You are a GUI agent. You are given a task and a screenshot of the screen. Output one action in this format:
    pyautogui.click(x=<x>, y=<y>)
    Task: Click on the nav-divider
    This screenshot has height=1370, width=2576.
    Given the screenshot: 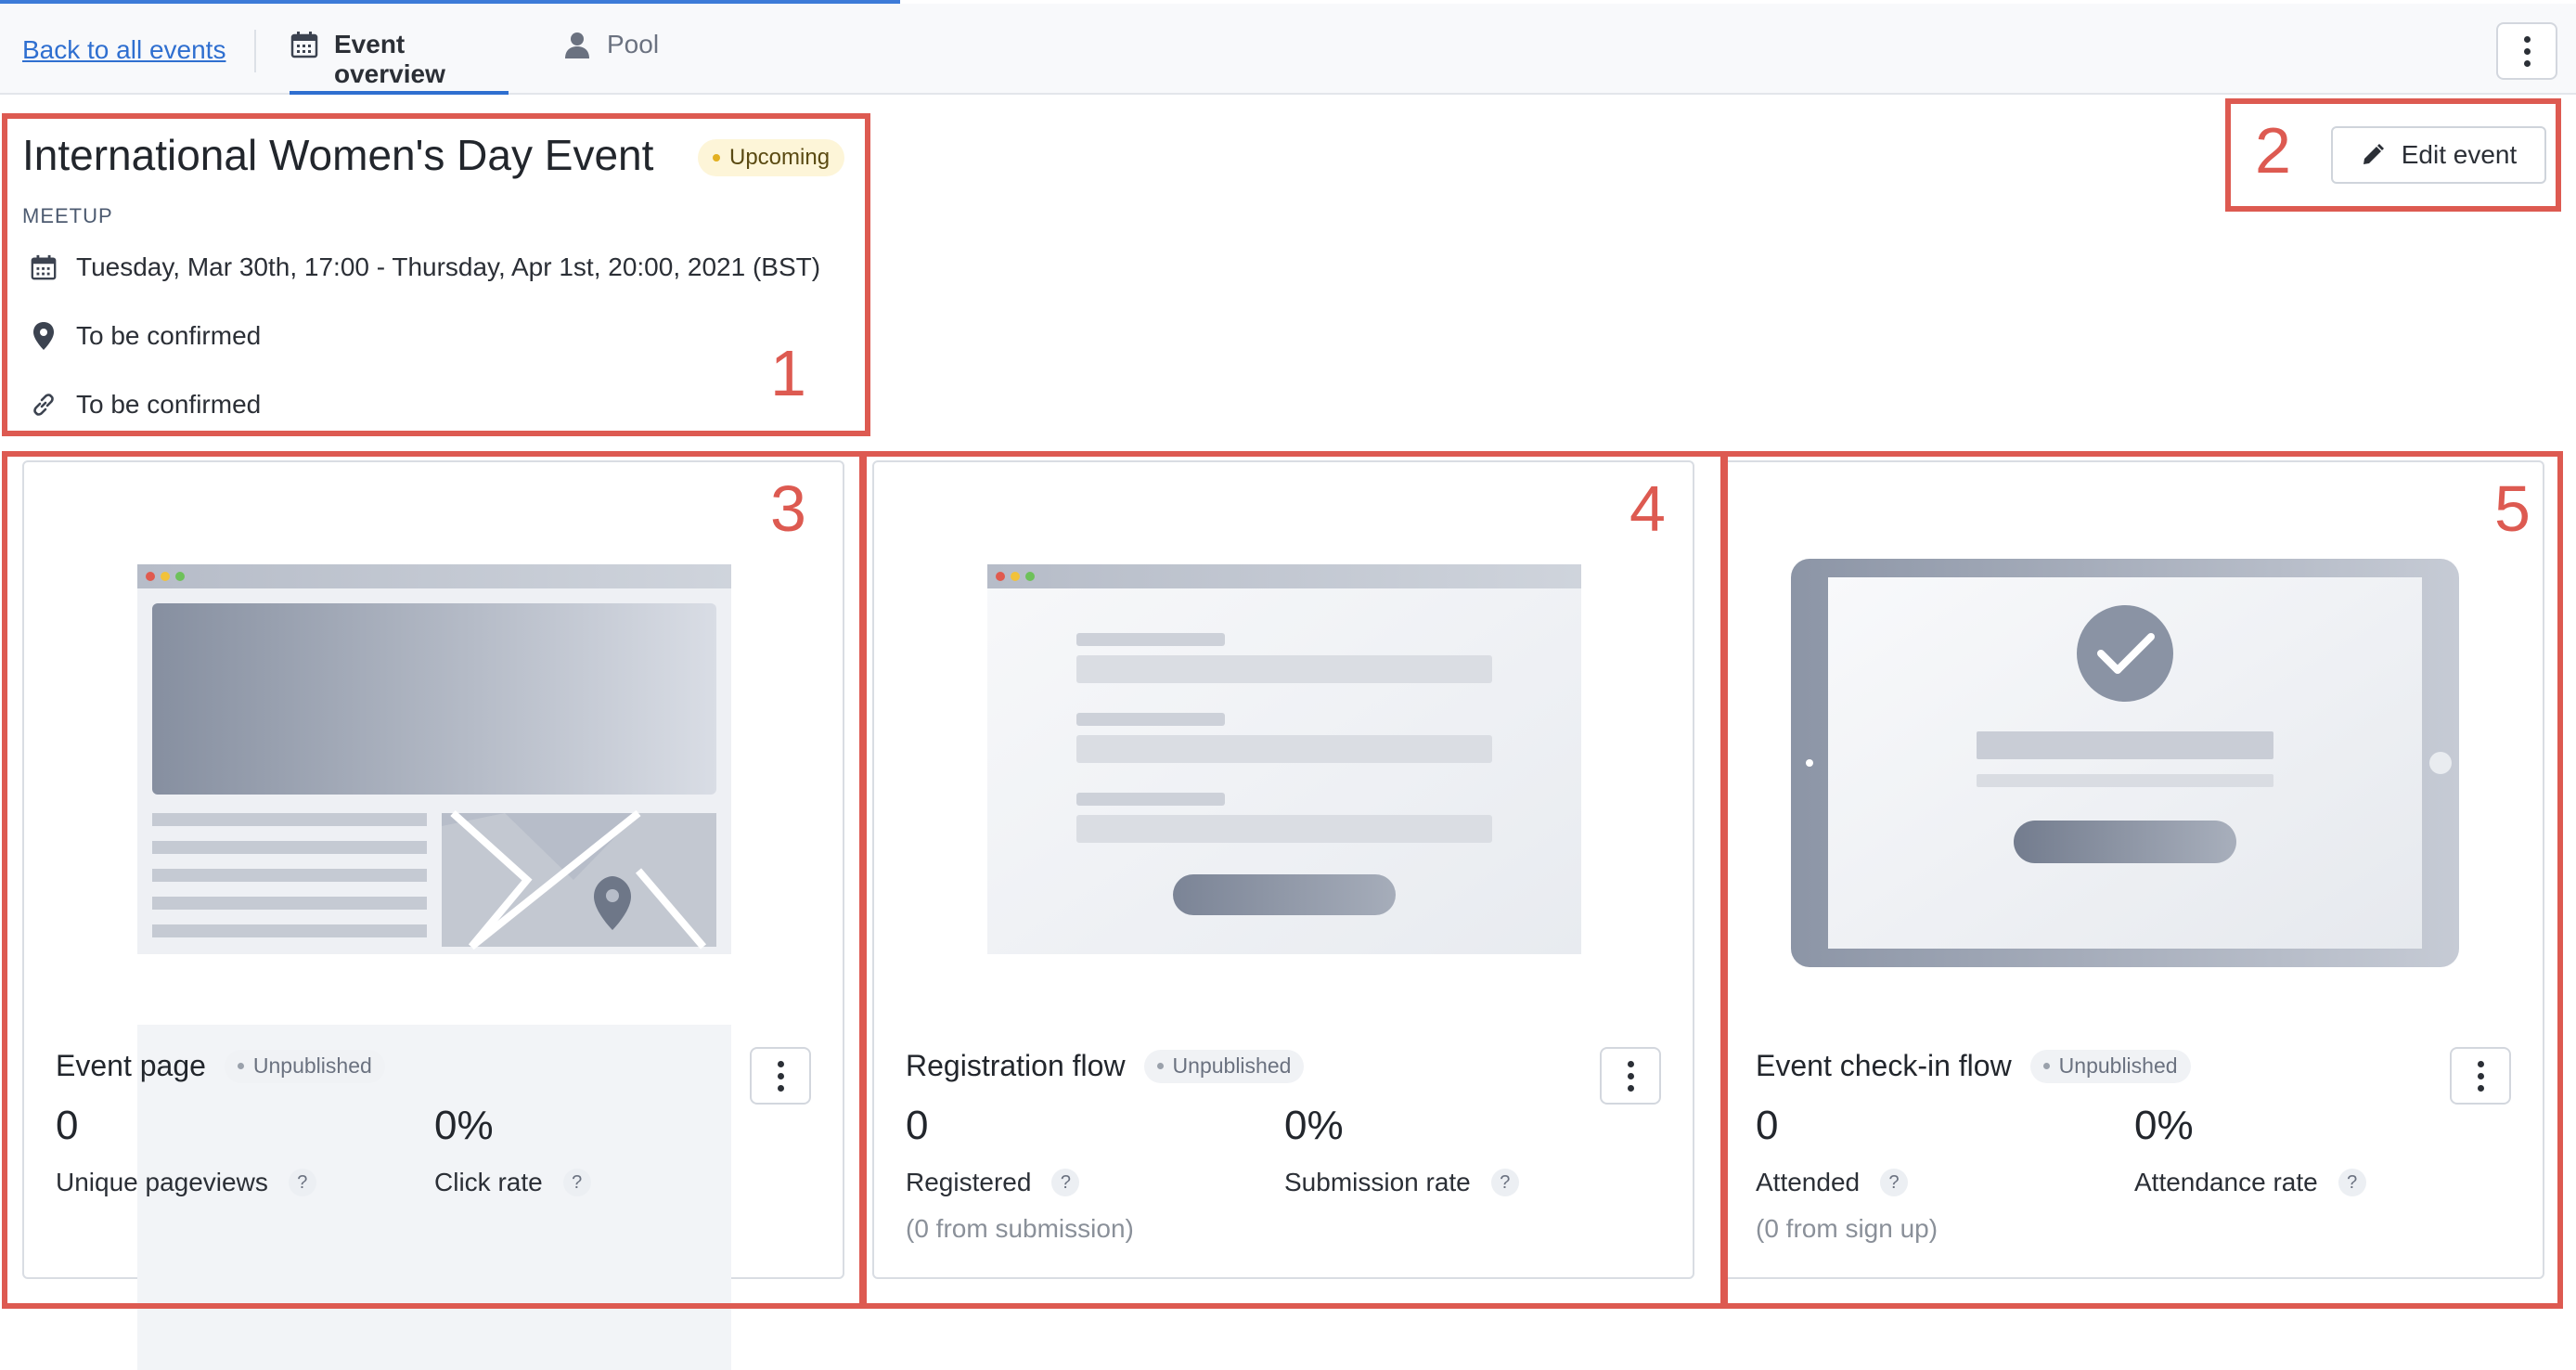 What is the action you would take?
    pyautogui.click(x=255, y=51)
    